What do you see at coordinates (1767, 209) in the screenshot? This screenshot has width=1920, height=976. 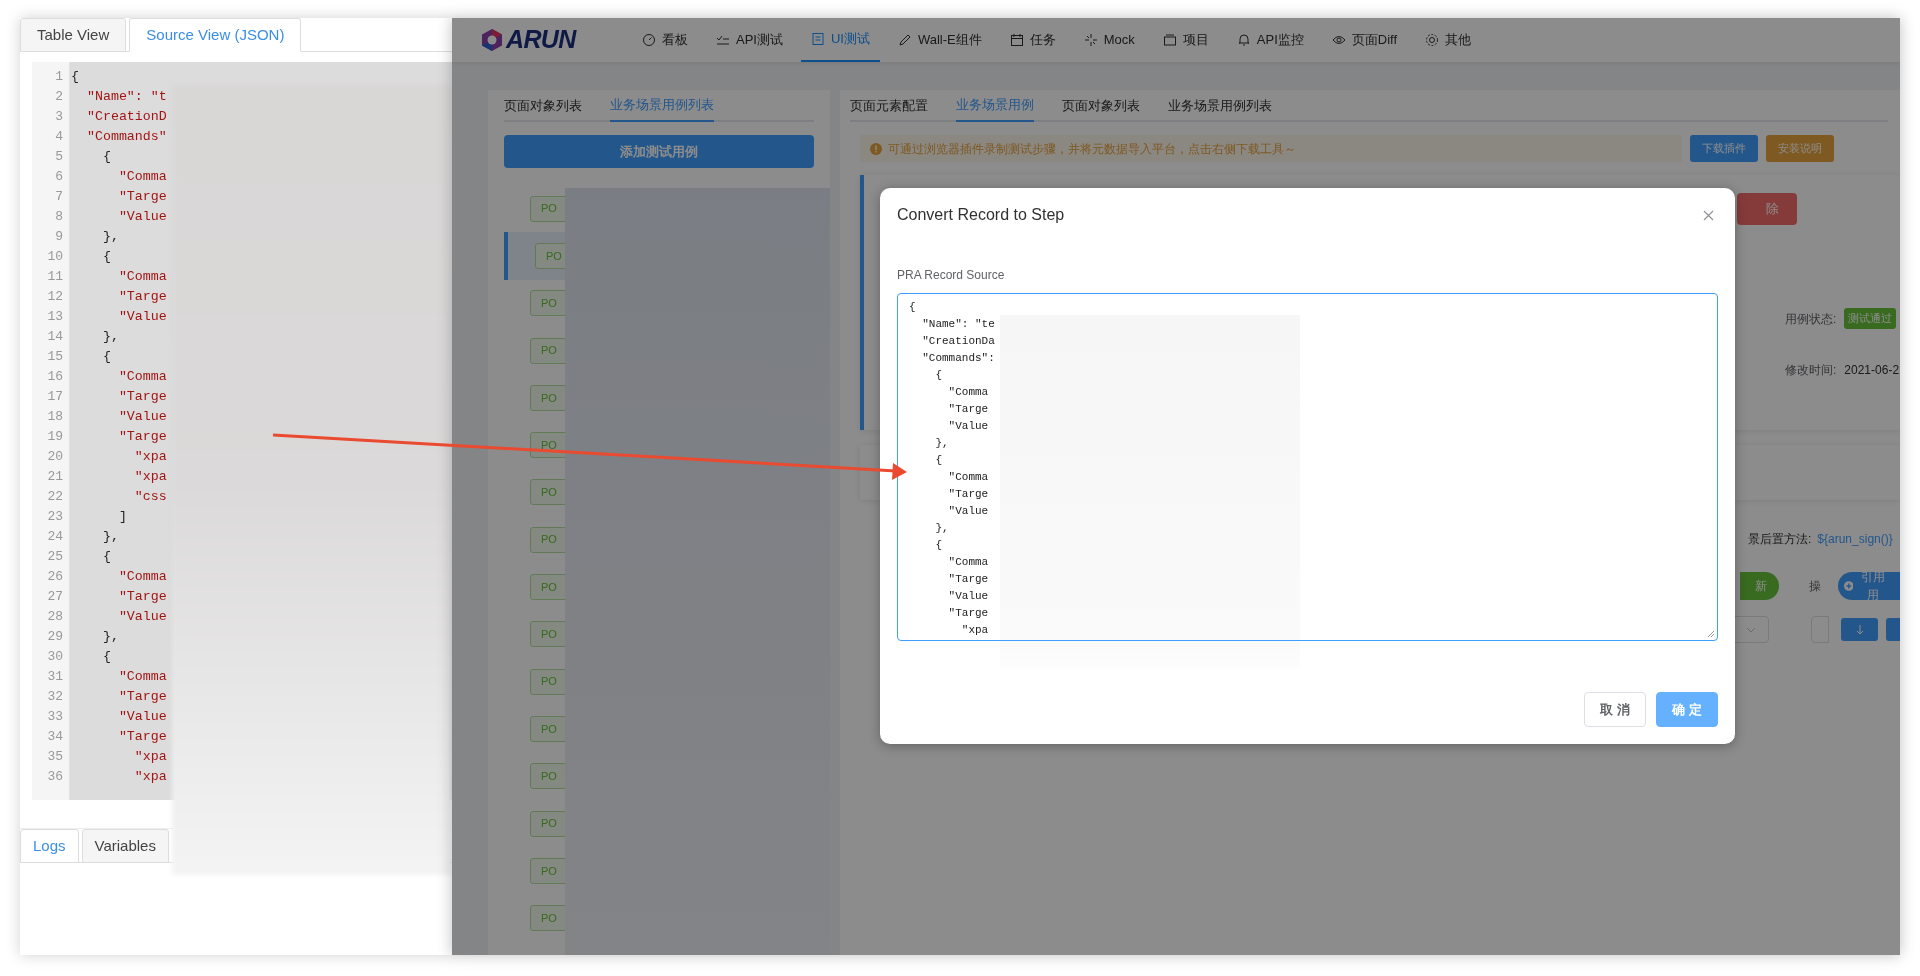 I see `delete-button: 除` at bounding box center [1767, 209].